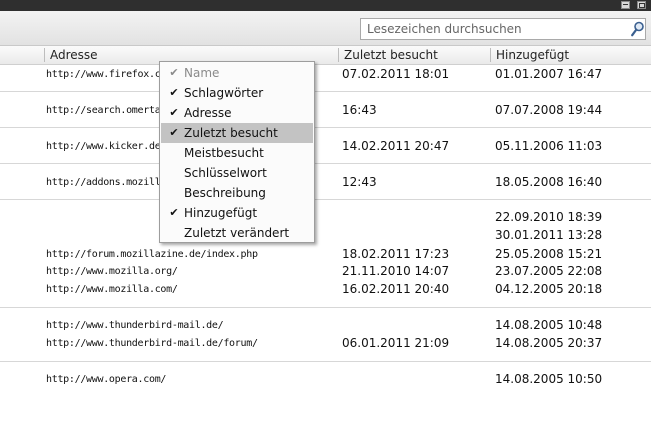 This screenshot has width=651, height=425. Describe the element at coordinates (237, 113) in the screenshot. I see `menu-item-address: ✔ Adresse` at that location.